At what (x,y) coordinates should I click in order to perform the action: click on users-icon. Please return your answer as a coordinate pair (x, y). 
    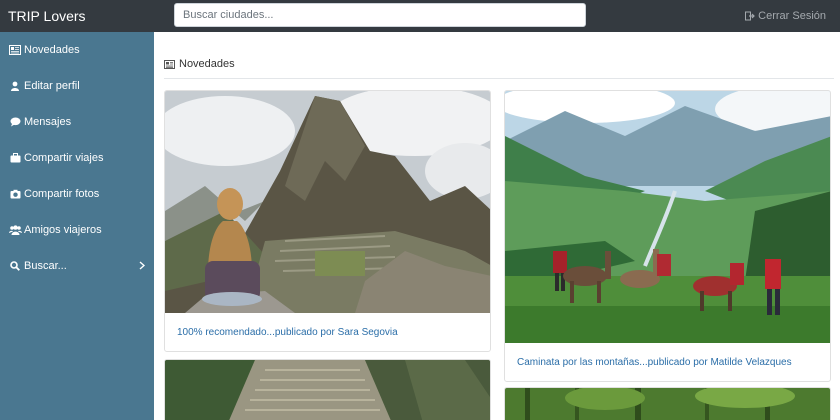
    Looking at the image, I should click on (15, 230).